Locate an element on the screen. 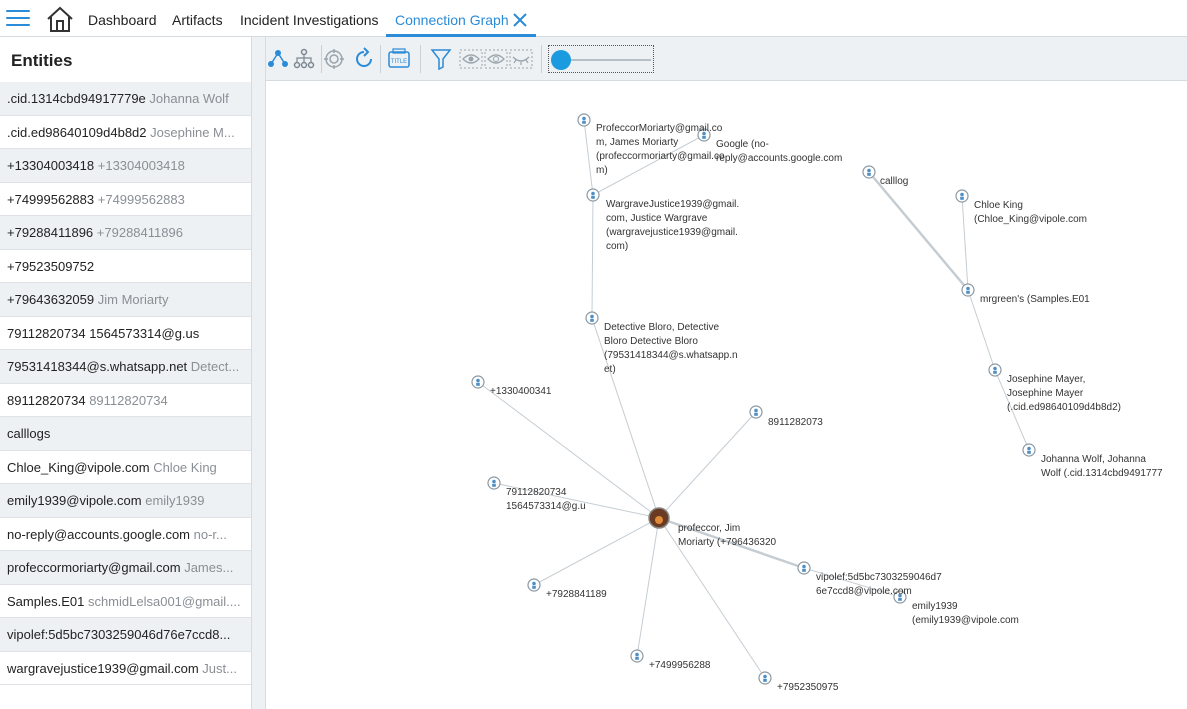  target-icon is located at coordinates (334, 59).